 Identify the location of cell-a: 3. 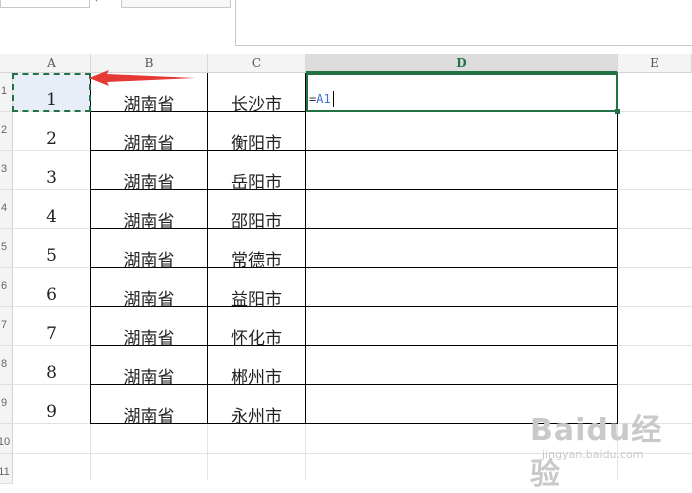
(51, 178).